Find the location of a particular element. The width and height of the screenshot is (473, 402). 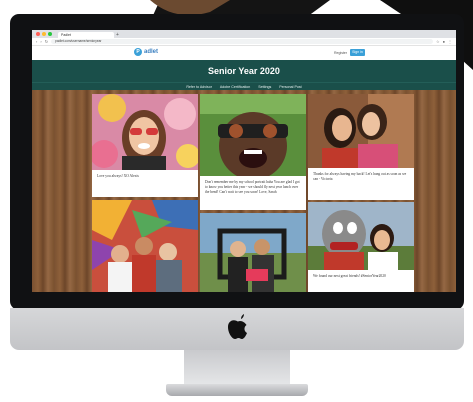

board-title-bar: Senior Year 2020 is located at coordinates (244, 71).